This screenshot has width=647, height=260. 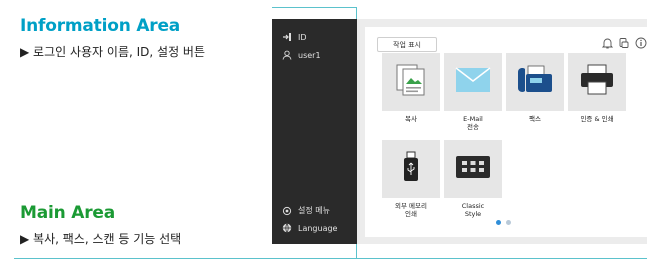 What do you see at coordinates (597, 82) in the screenshot?
I see `printer-icon` at bounding box center [597, 82].